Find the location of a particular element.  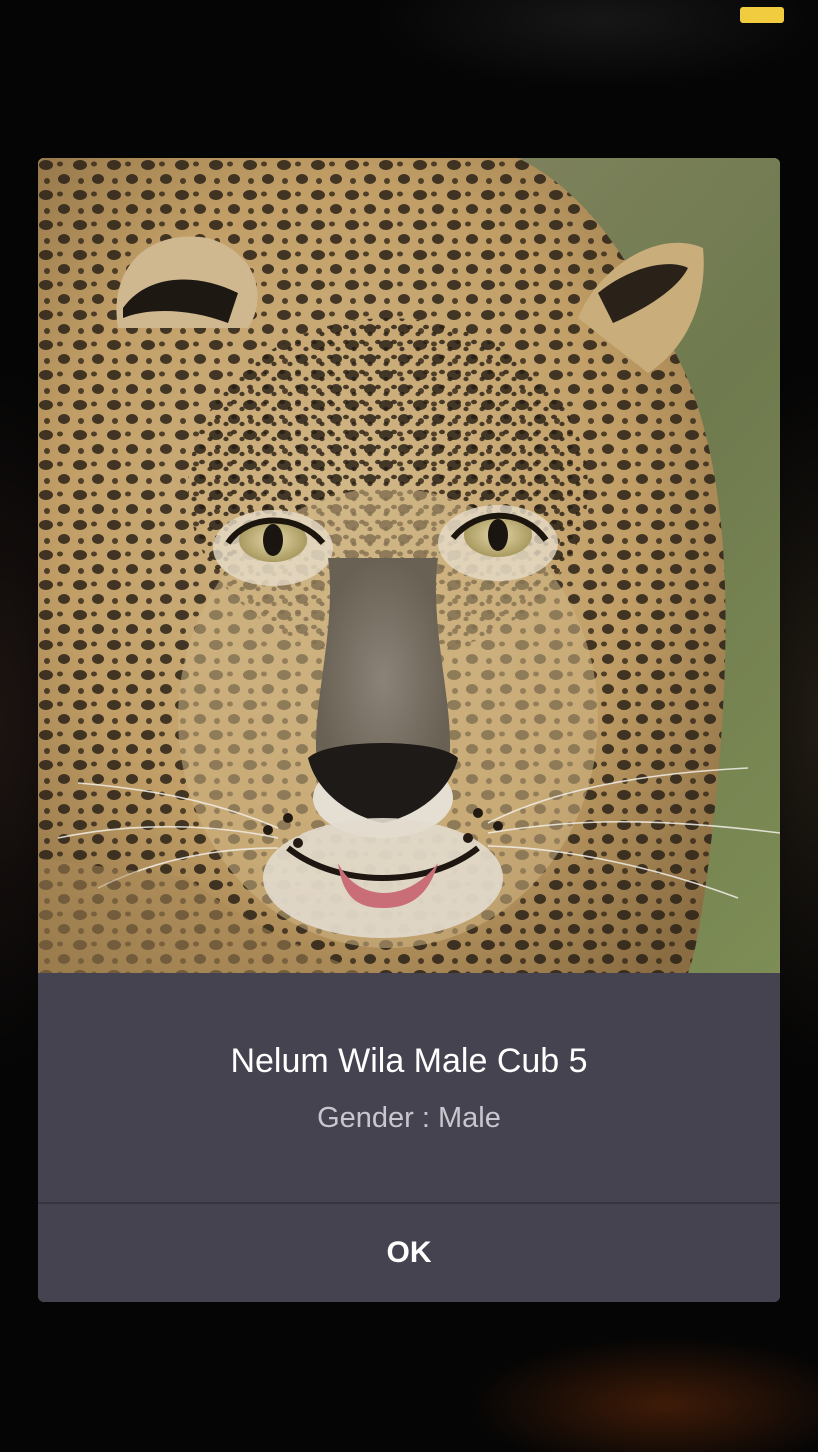

status-bar is located at coordinates (409, 15).